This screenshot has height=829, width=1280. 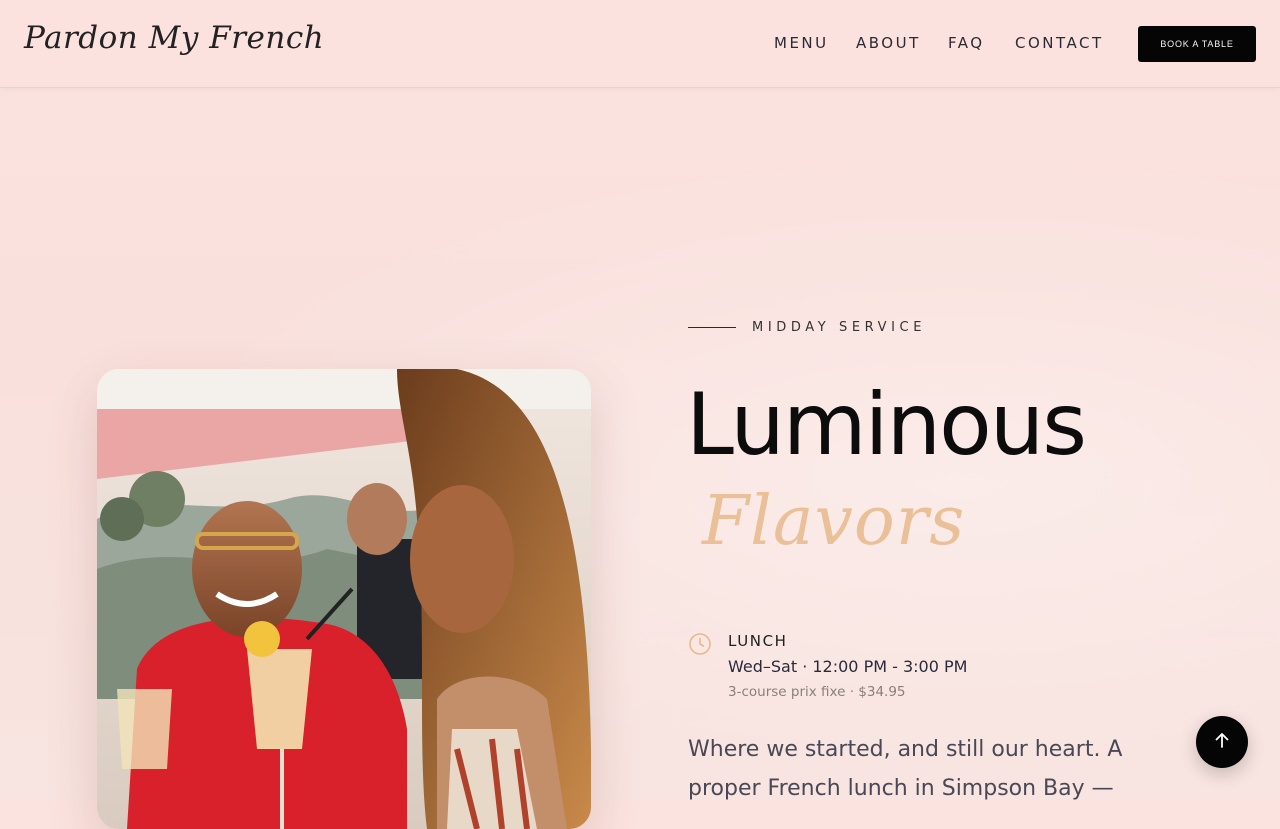 What do you see at coordinates (801, 43) in the screenshot?
I see `nav-item-menu: MENU` at bounding box center [801, 43].